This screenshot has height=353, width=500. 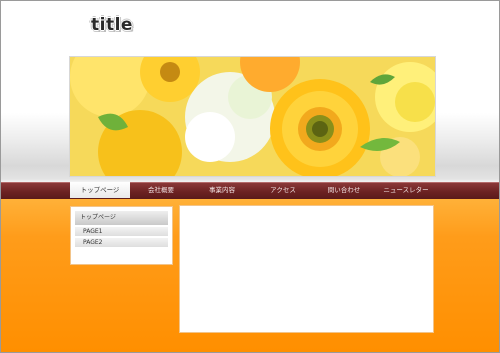 What do you see at coordinates (161, 190) in the screenshot?
I see `nav-item-company: 会社概要` at bounding box center [161, 190].